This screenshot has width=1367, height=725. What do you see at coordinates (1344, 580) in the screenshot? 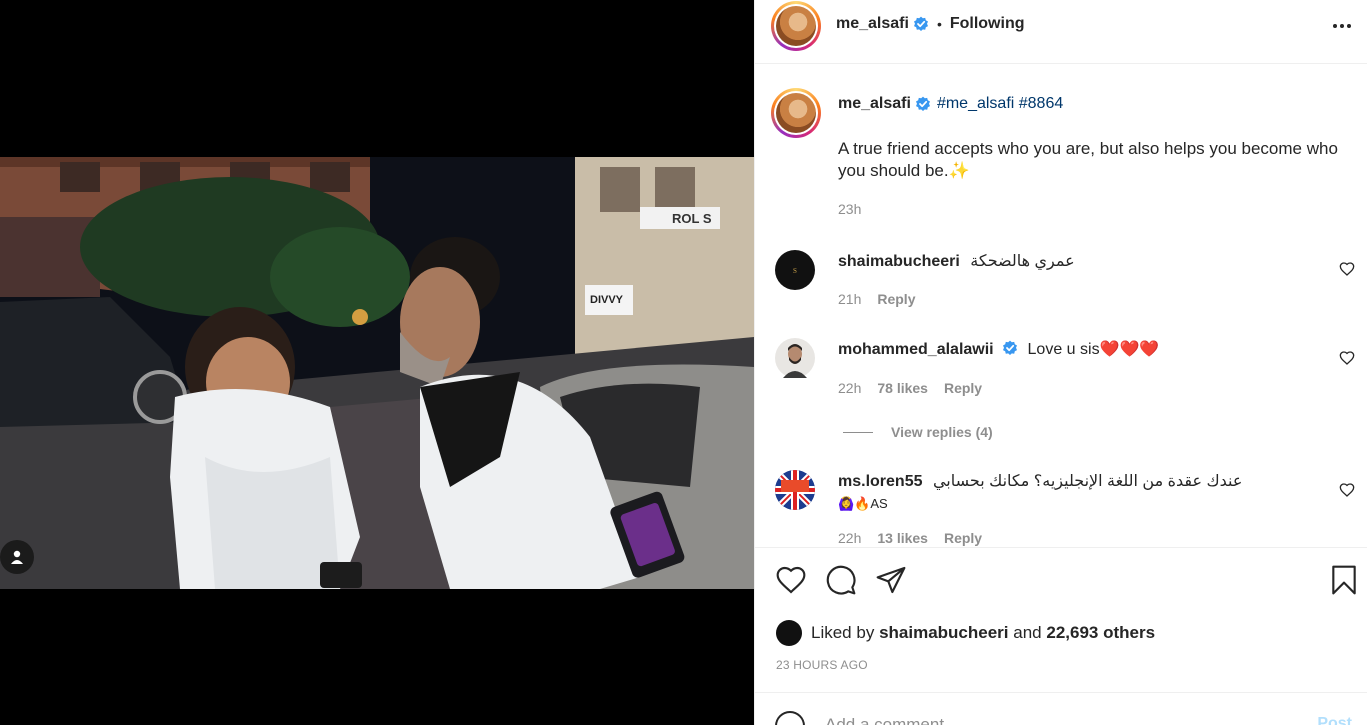
I see `bookmark-icon` at bounding box center [1344, 580].